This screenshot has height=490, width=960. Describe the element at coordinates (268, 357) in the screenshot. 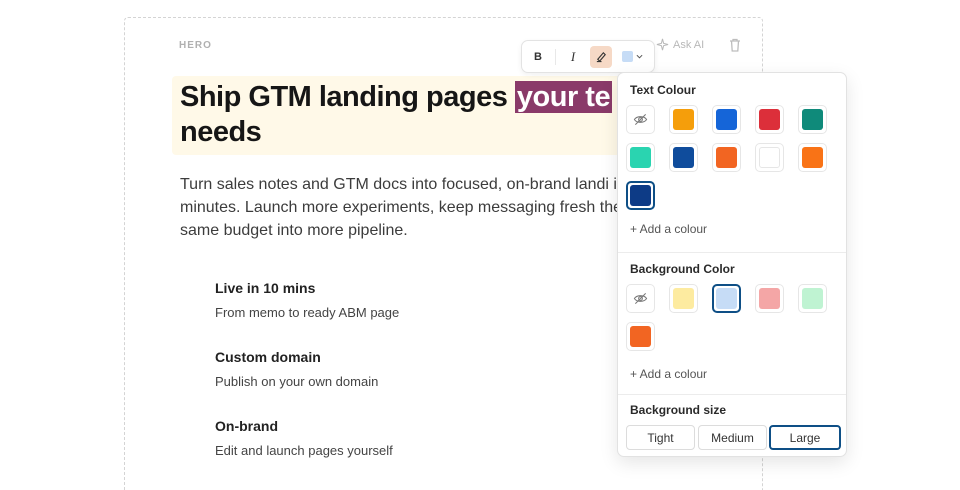

I see `feature-title: Custom domain` at that location.